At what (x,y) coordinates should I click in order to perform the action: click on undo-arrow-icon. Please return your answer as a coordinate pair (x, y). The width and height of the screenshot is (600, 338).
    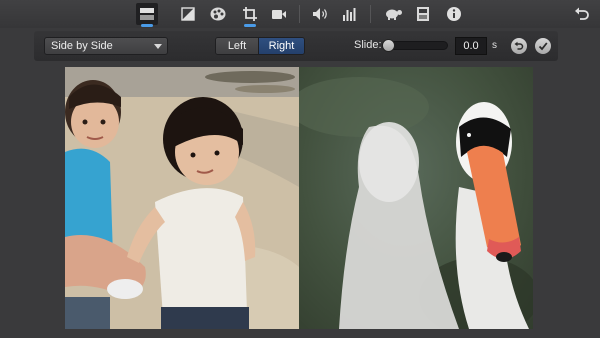
    Looking at the image, I should click on (519, 45).